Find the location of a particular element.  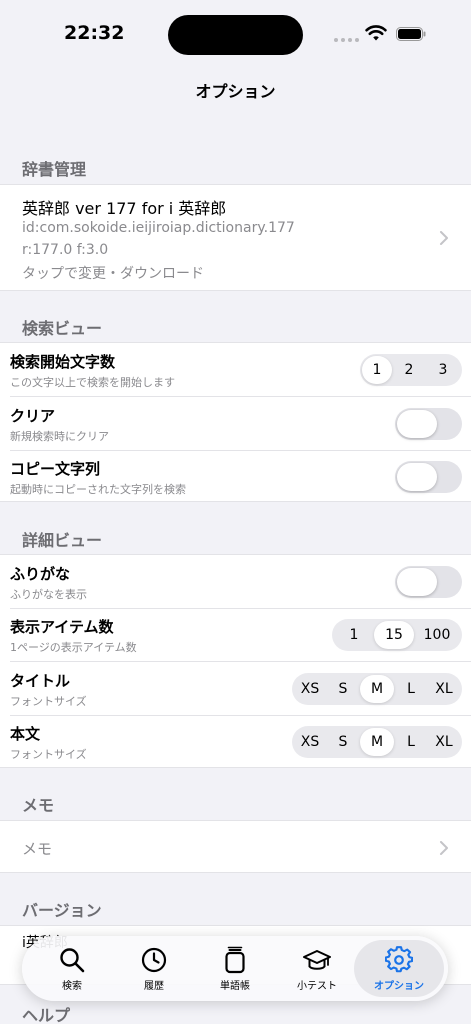

section-header-search-view: 検索ビュー is located at coordinates (62, 328).